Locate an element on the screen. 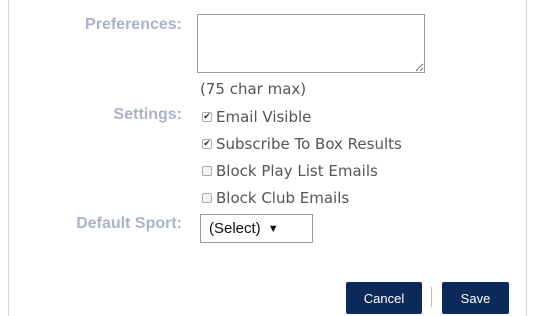 This screenshot has height=316, width=538. save-button: Save is located at coordinates (475, 298).